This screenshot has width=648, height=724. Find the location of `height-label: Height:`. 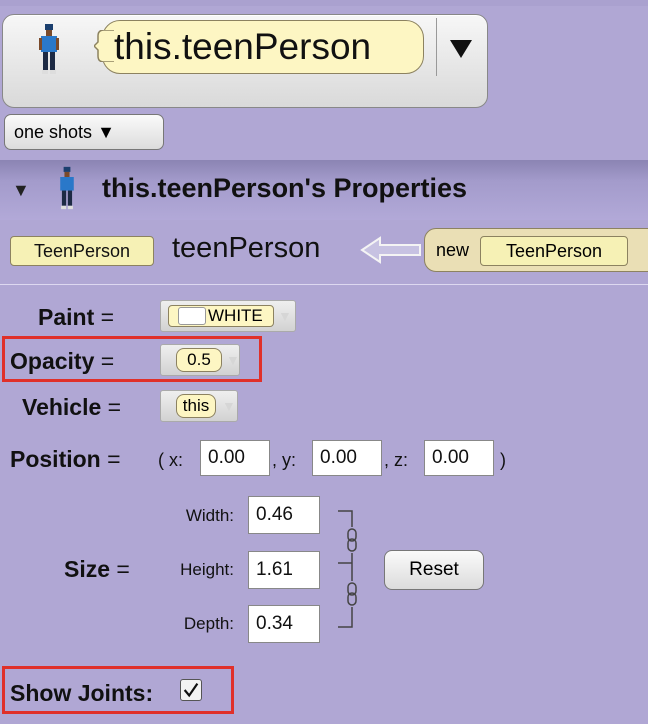

height-label: Height: is located at coordinates (207, 569).